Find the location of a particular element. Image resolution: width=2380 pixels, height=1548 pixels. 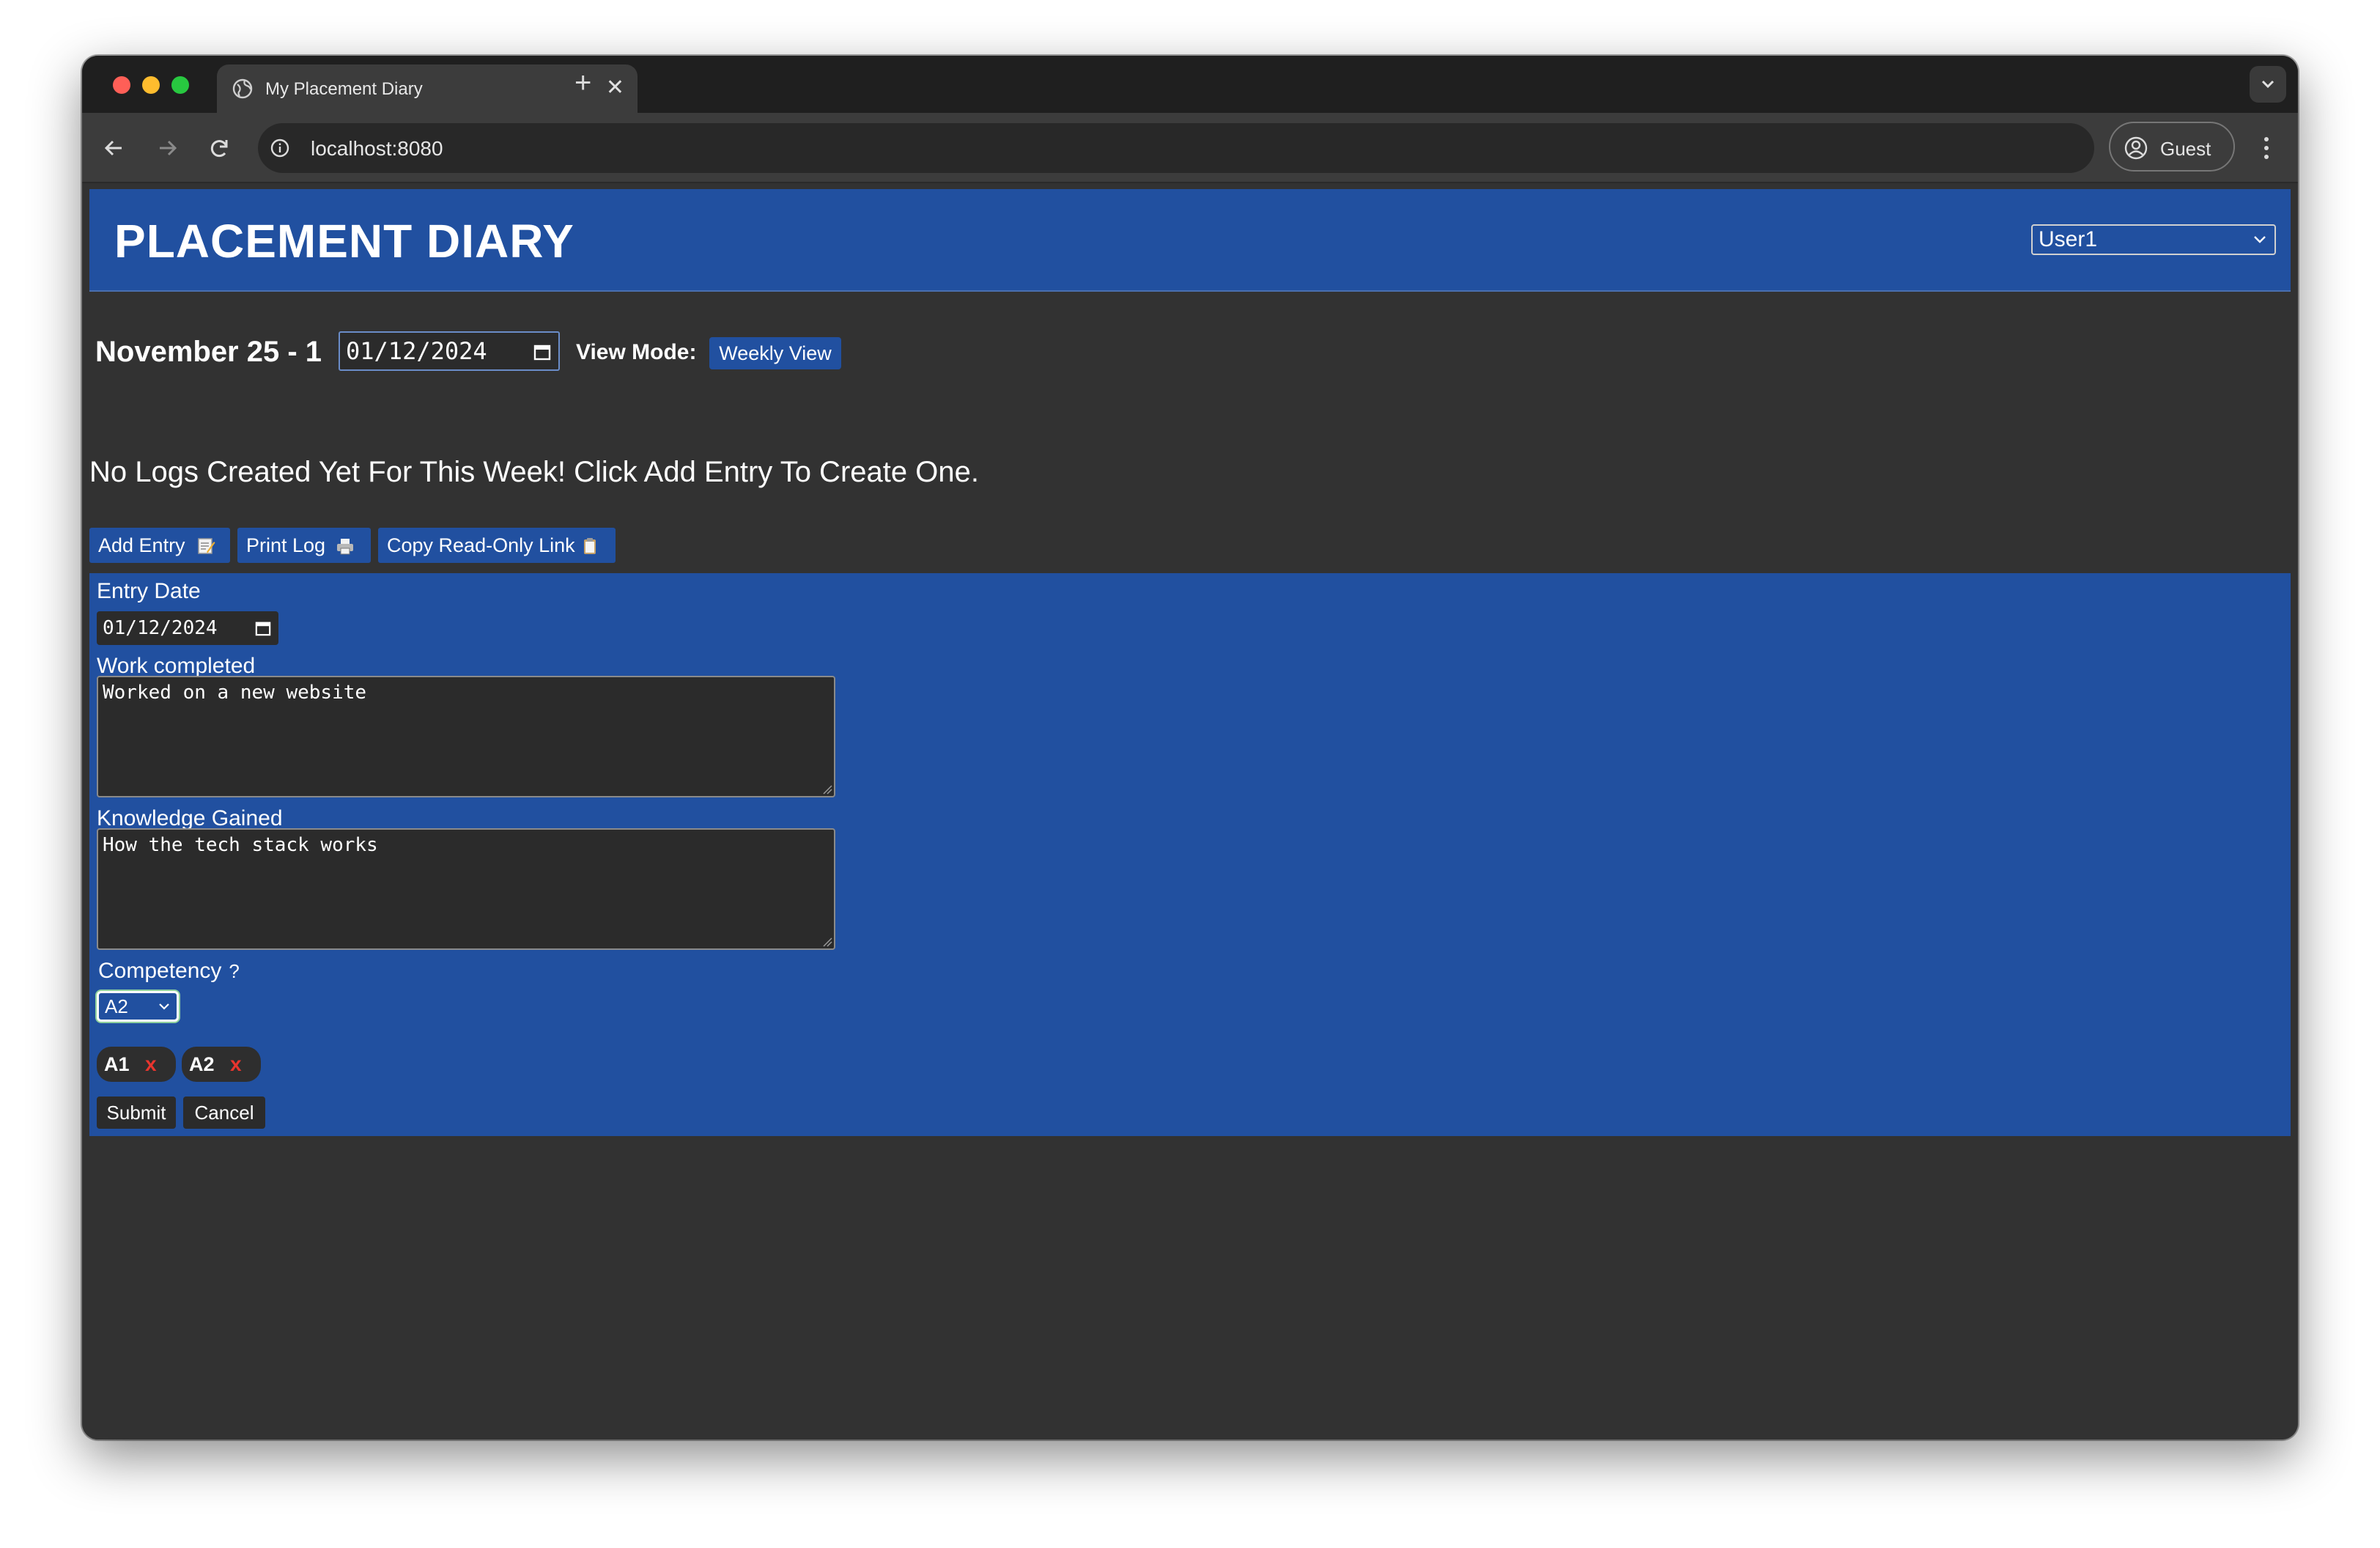

user-select-value: User1 is located at coordinates (2068, 239).